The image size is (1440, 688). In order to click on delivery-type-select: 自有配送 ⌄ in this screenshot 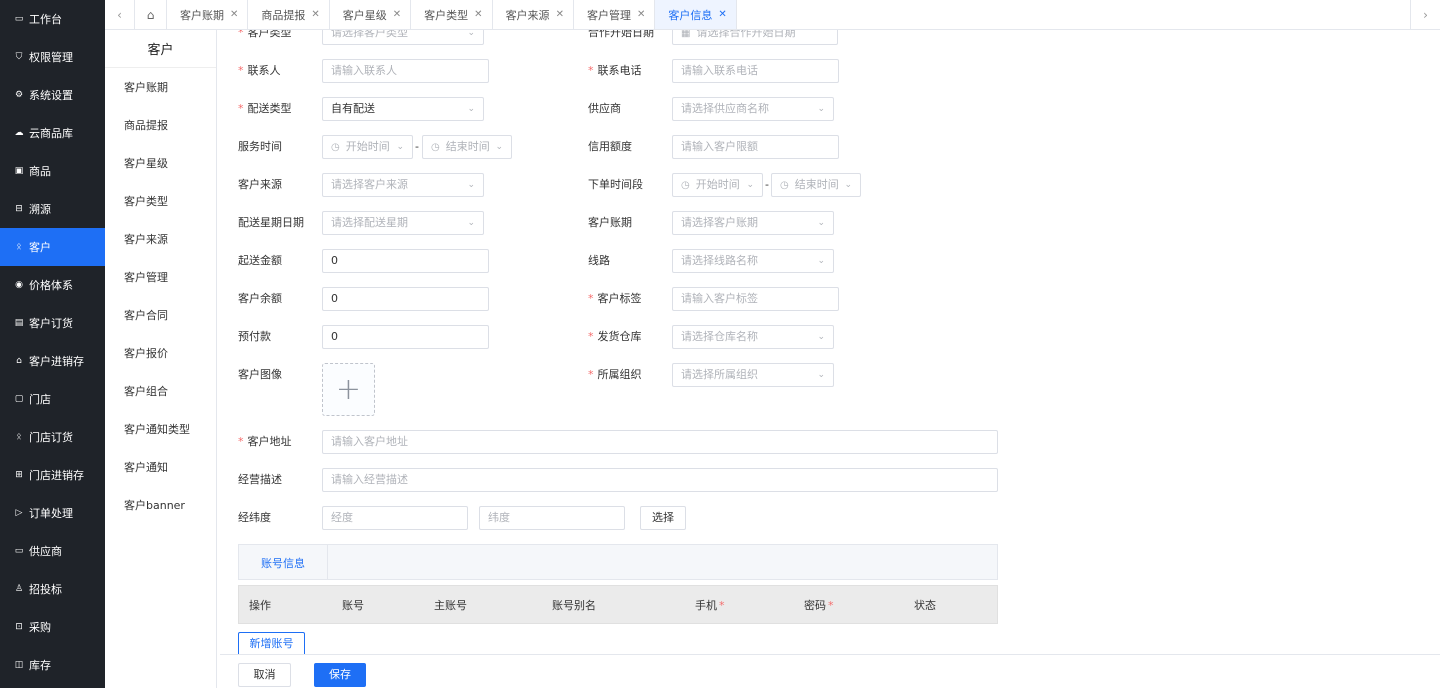, I will do `click(403, 109)`.